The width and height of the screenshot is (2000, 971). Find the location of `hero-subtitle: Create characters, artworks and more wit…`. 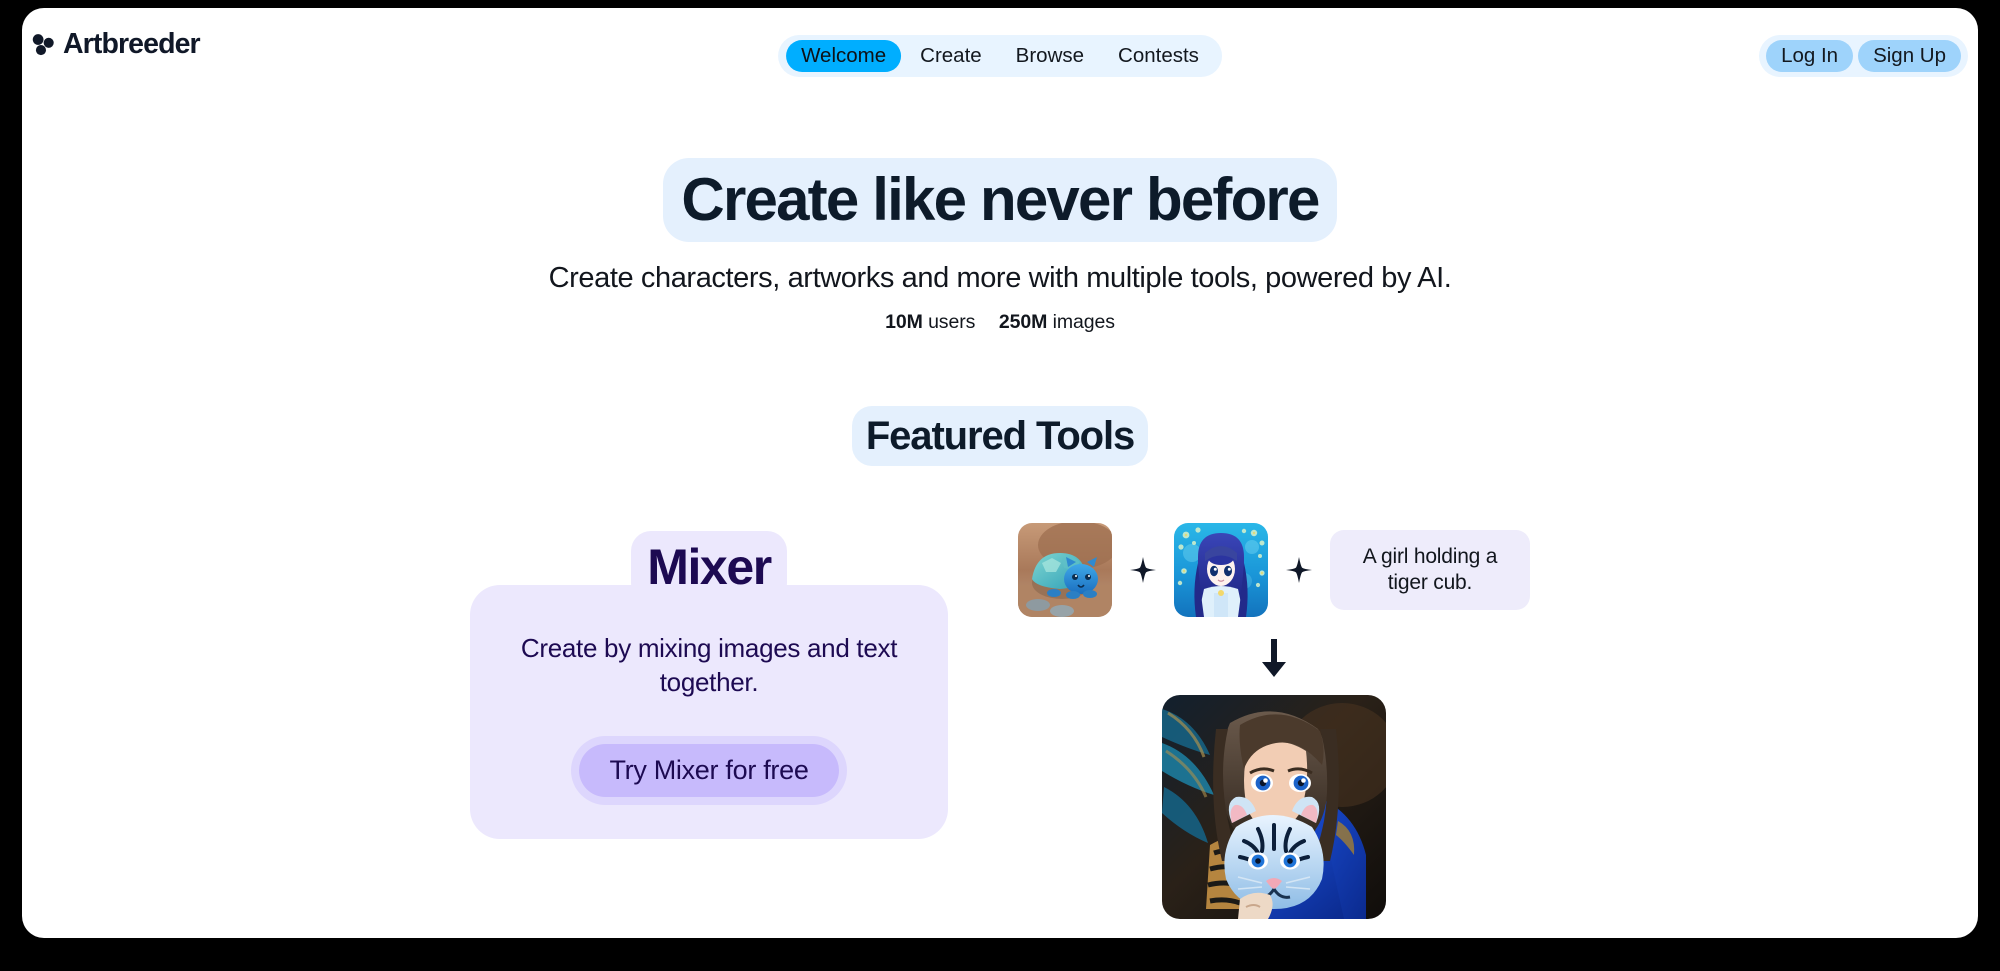

hero-subtitle: Create characters, artworks and more wit… is located at coordinates (1000, 278).